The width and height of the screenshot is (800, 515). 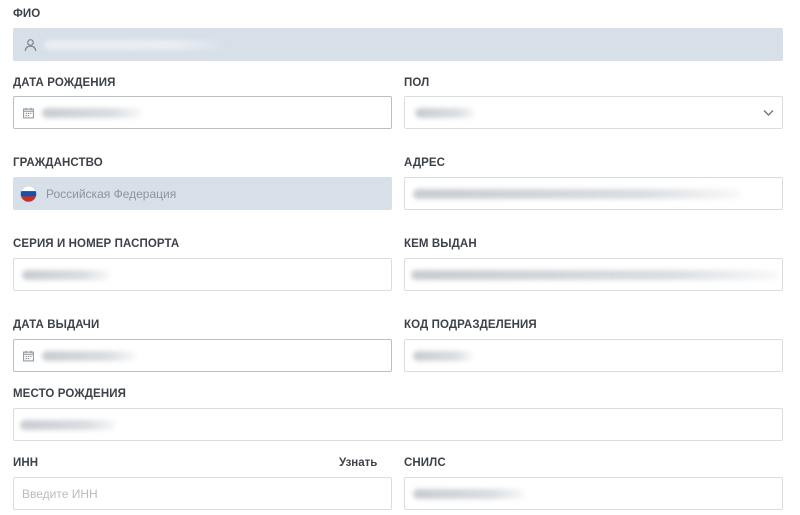 I want to click on fio-field, so click(x=398, y=44).